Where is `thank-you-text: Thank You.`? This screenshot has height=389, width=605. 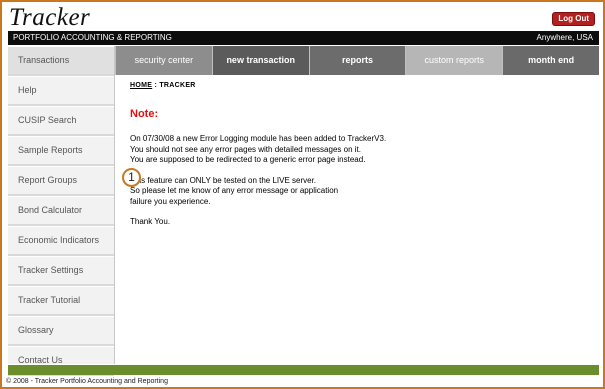 thank-you-text: Thank You. is located at coordinates (150, 221).